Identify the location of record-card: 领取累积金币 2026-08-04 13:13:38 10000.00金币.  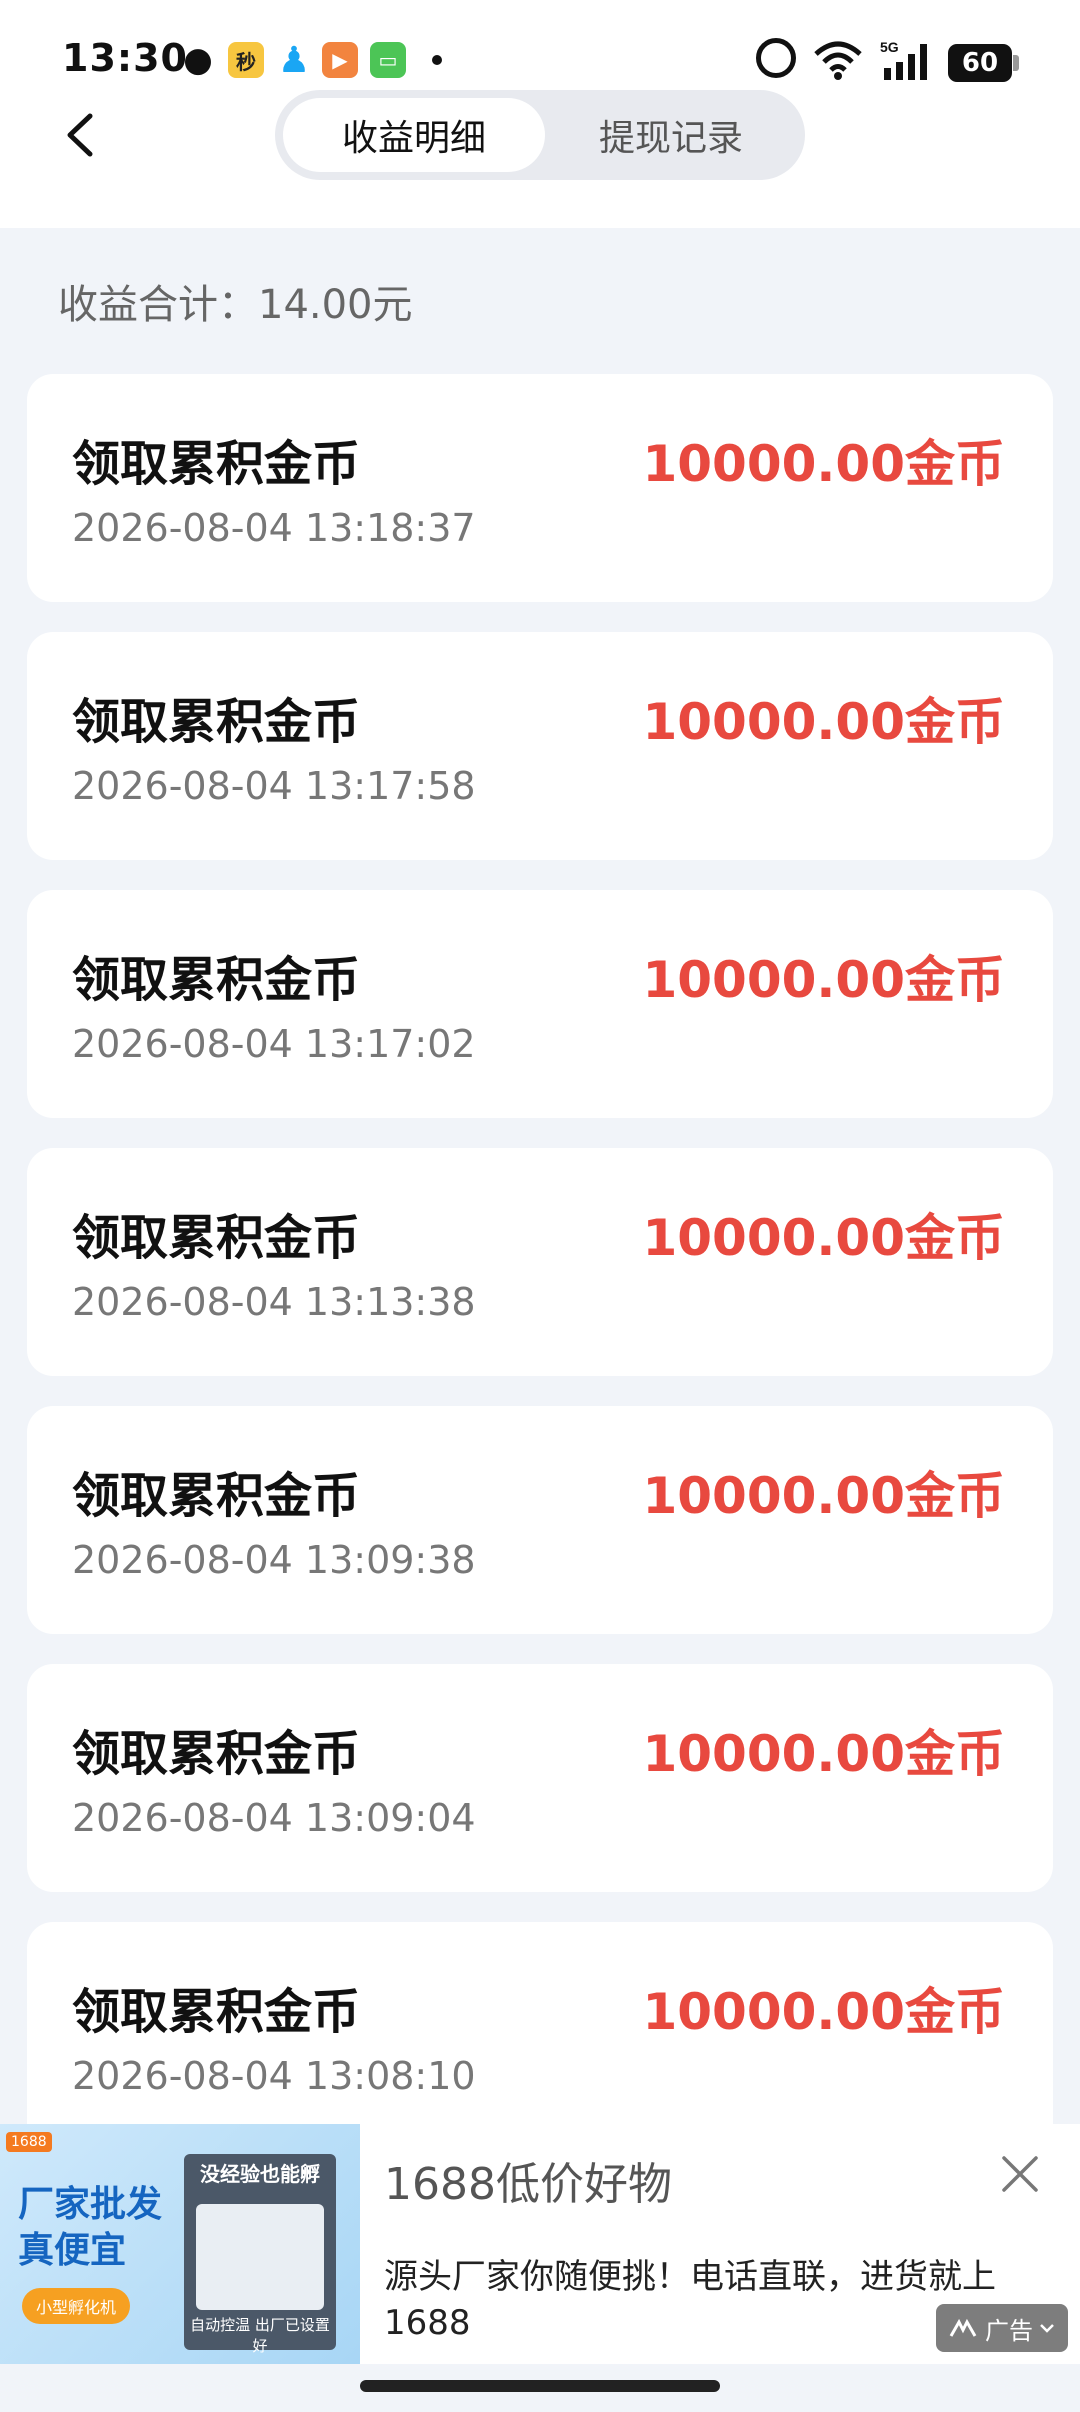
(540, 1262).